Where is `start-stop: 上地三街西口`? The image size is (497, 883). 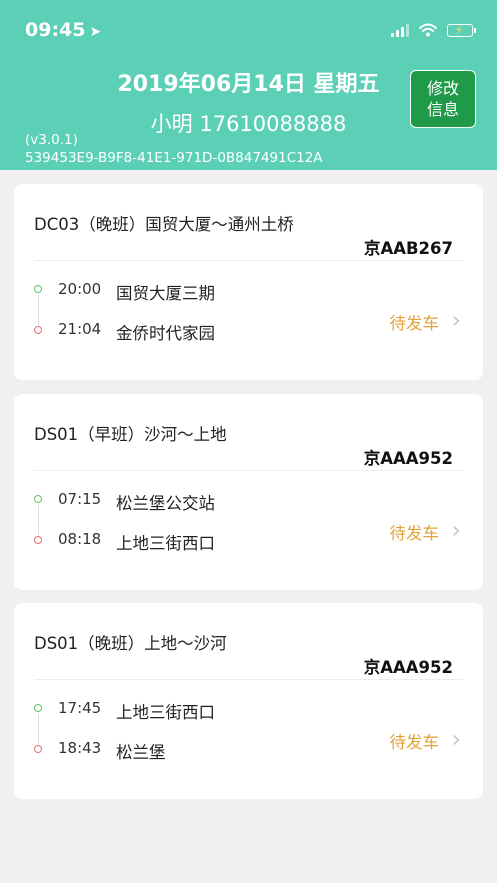 start-stop: 上地三街西口 is located at coordinates (165, 712).